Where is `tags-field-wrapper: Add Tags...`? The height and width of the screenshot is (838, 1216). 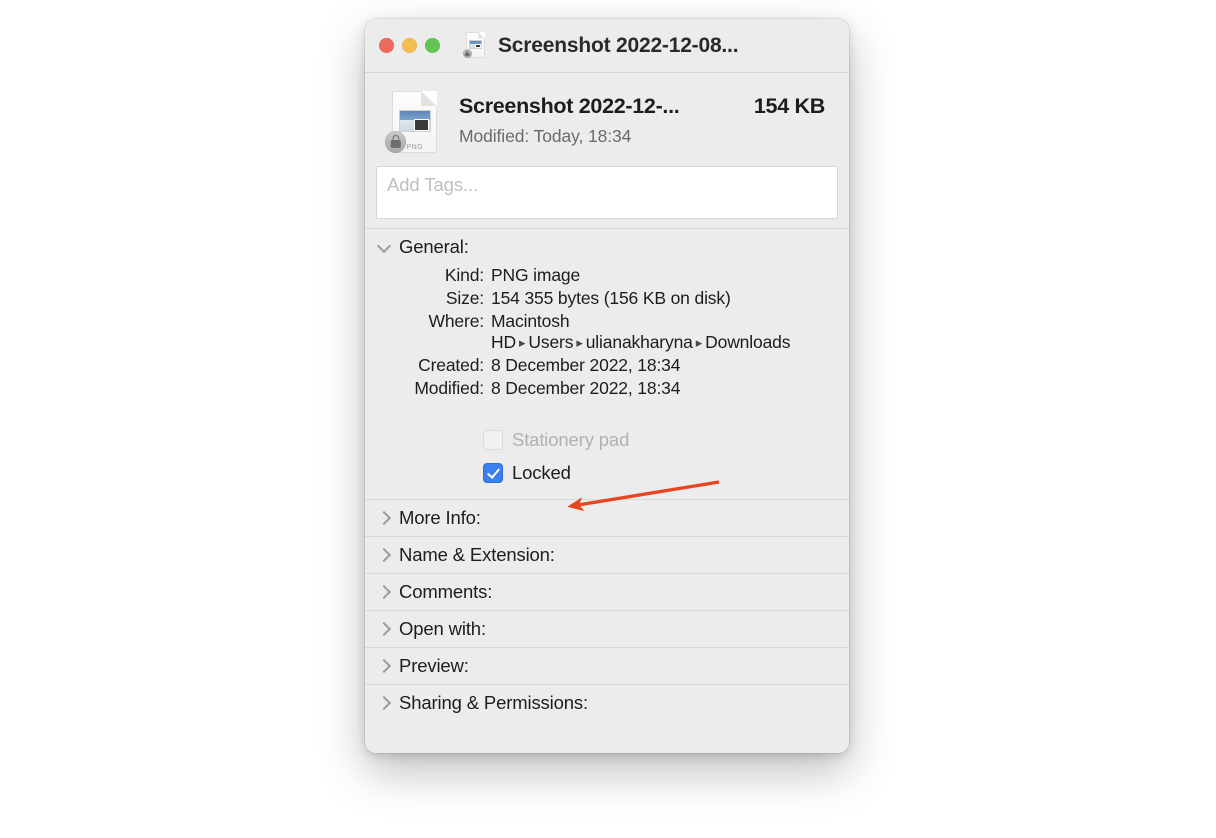
tags-field-wrapper: Add Tags... is located at coordinates (607, 197).